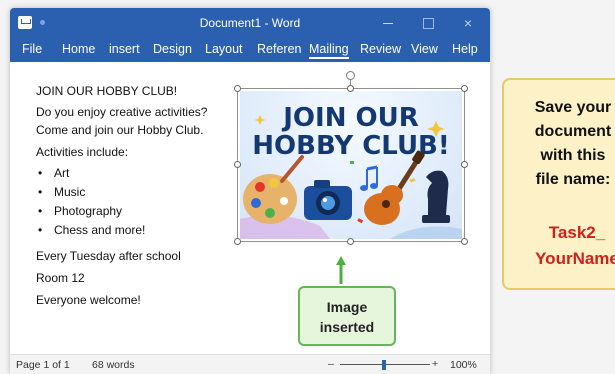  I want to click on room-text: Room 12, so click(60, 278).